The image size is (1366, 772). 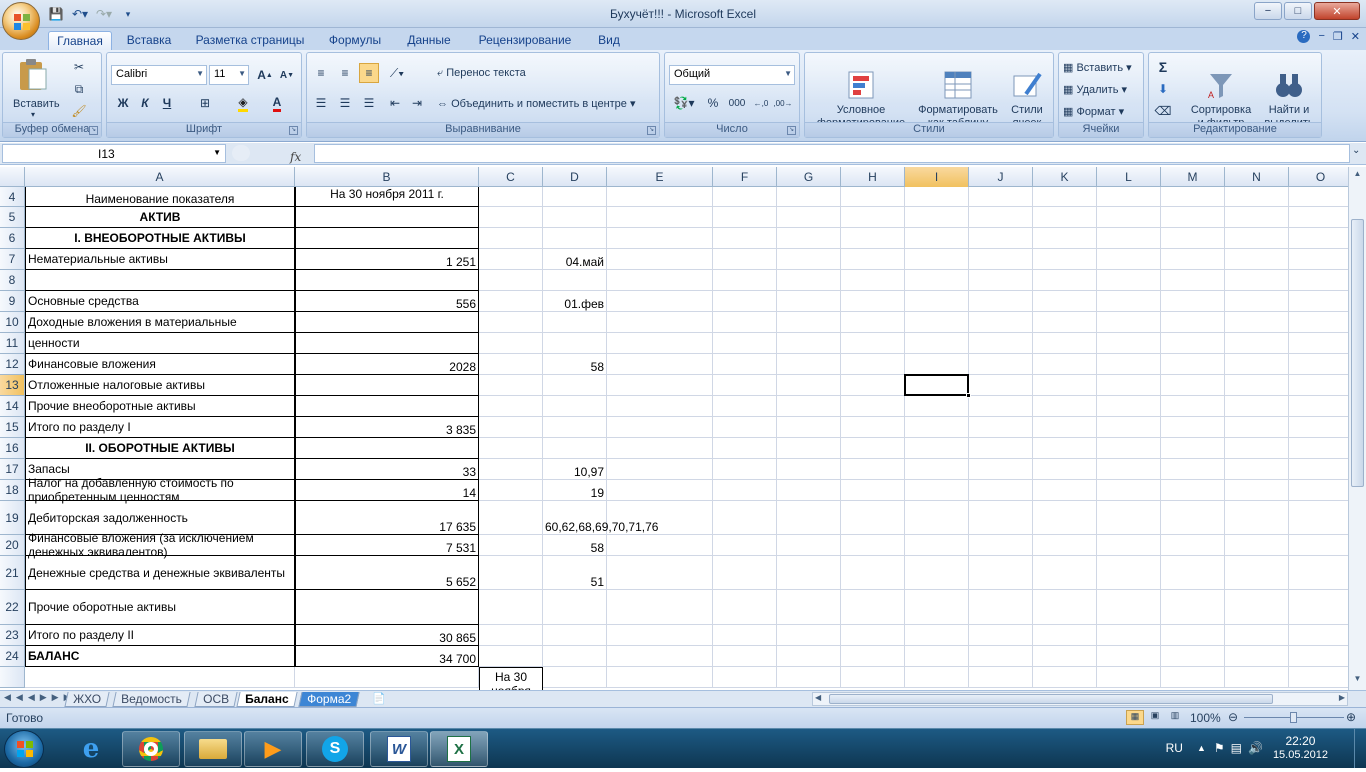 What do you see at coordinates (21, 21) in the screenshot?
I see `office-button` at bounding box center [21, 21].